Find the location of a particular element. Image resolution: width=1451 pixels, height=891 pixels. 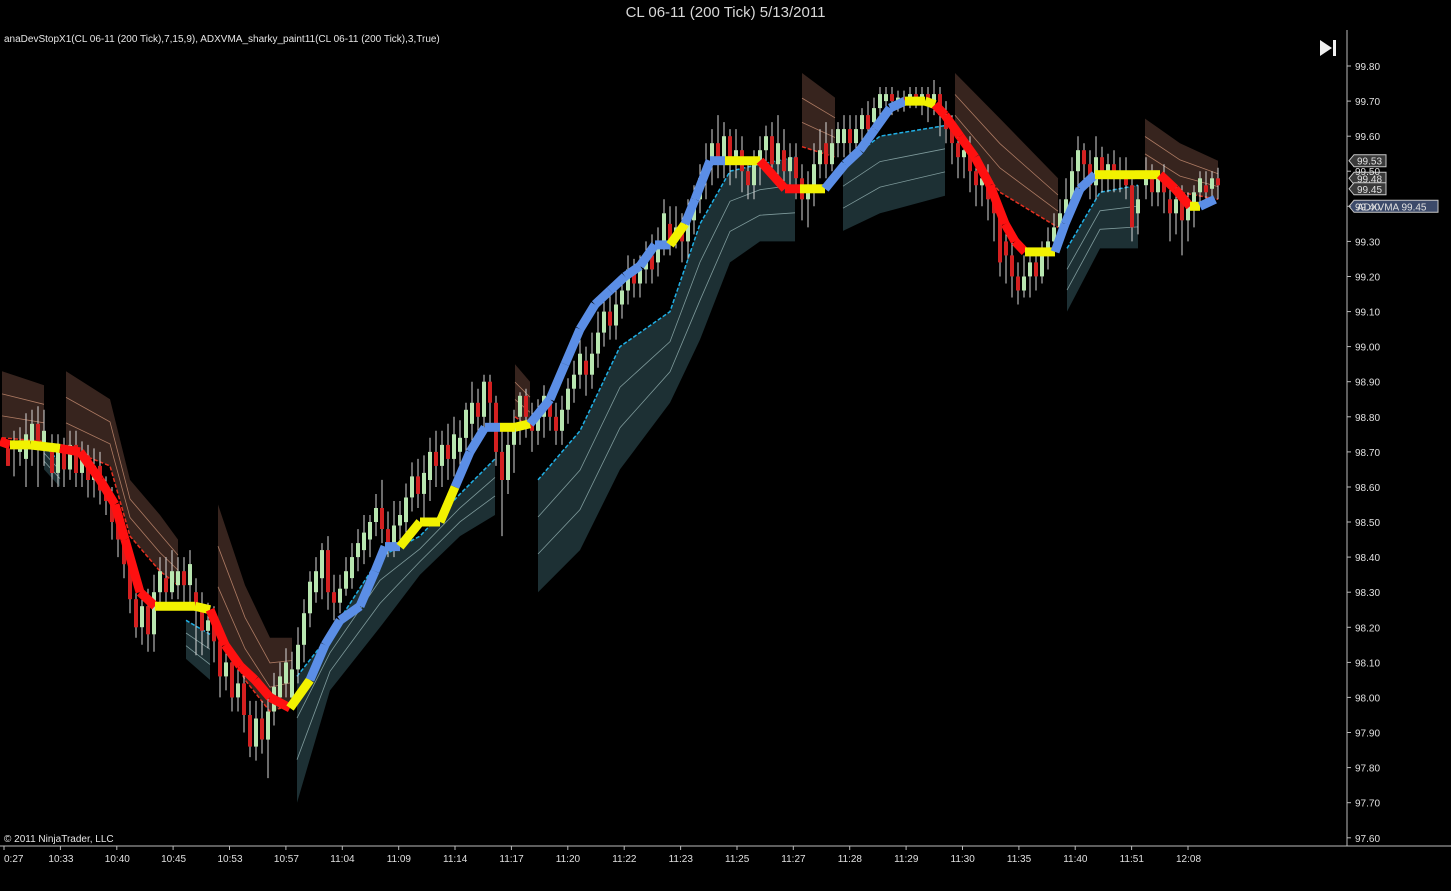

price-tick-label: 97.80 is located at coordinates (1367, 769).